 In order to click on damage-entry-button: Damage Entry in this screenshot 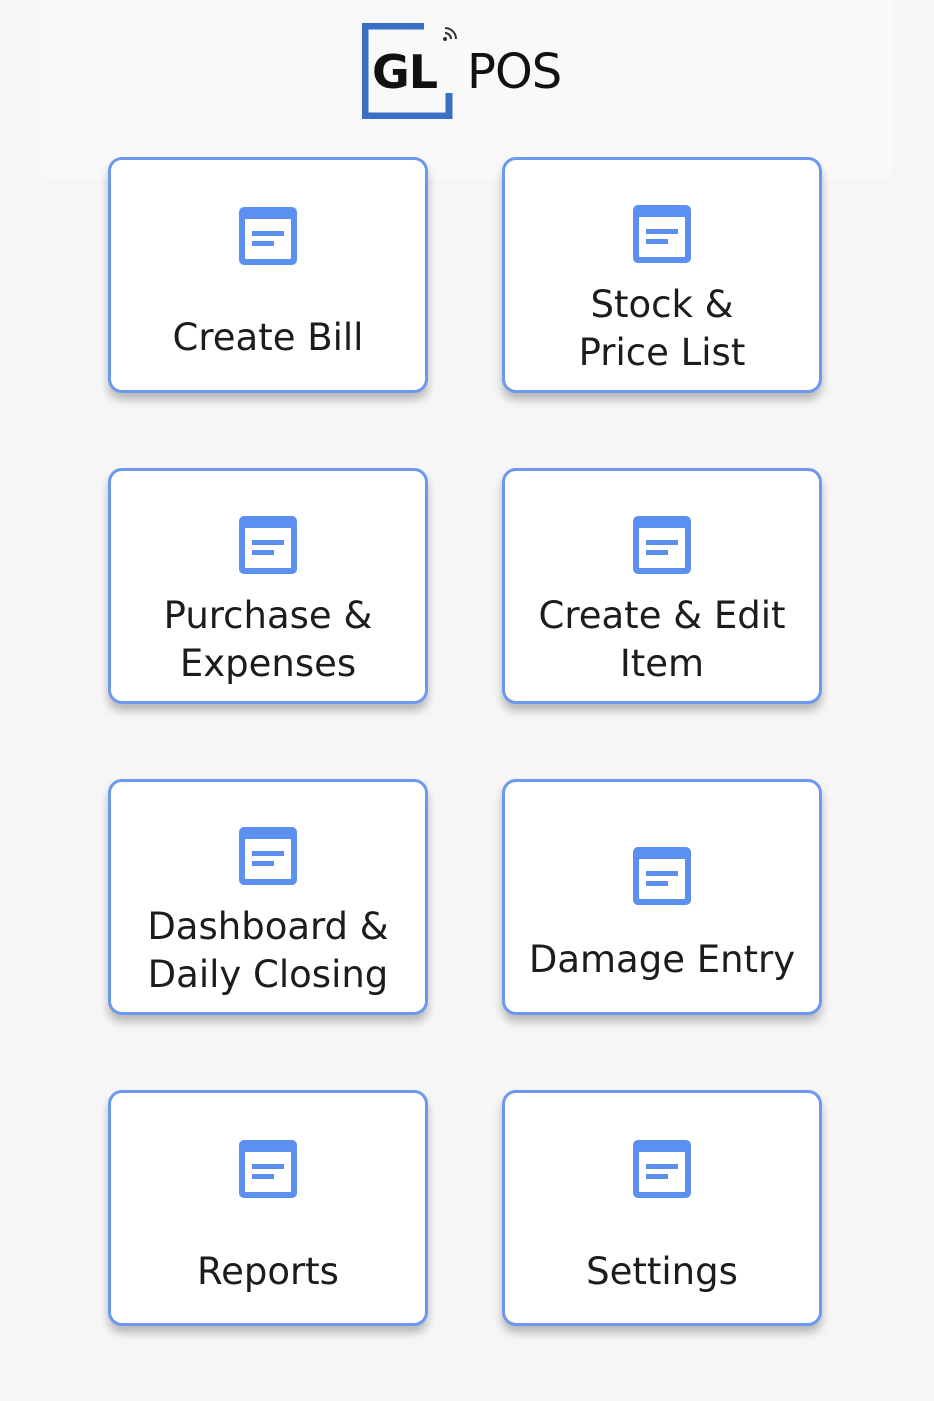, I will do `click(662, 897)`.